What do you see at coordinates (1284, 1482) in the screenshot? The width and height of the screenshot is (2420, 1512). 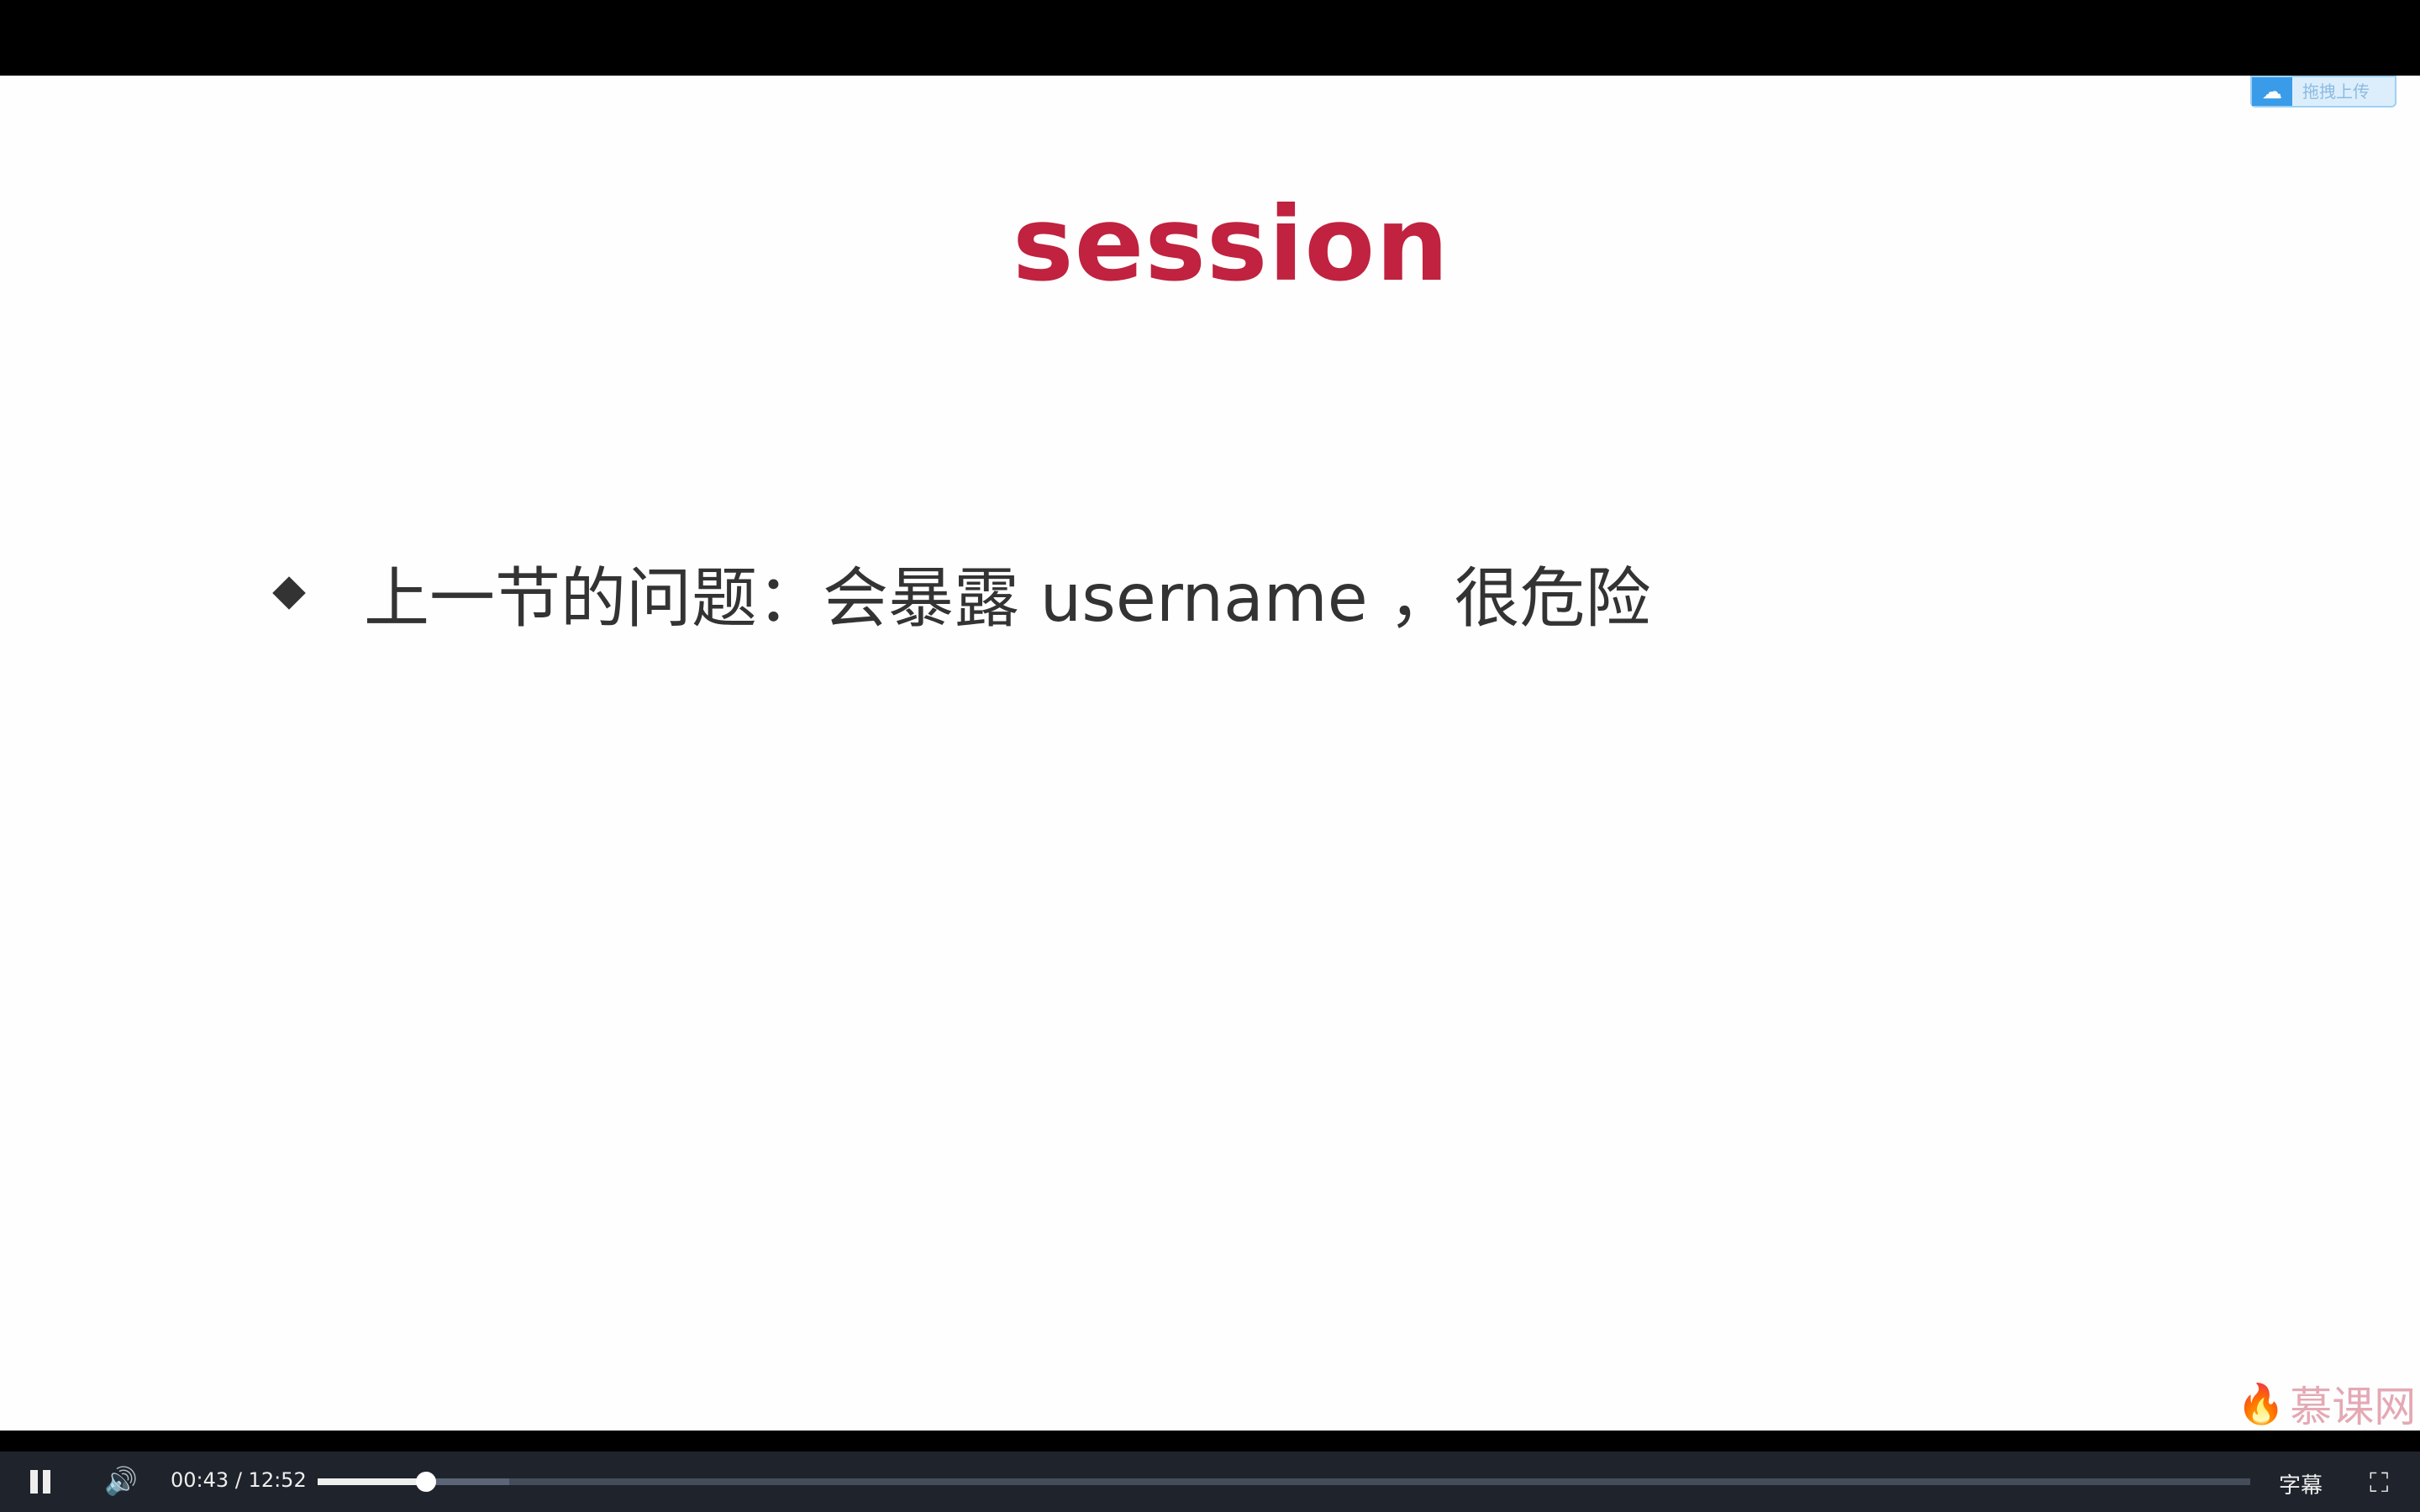 I see `progress-bar` at bounding box center [1284, 1482].